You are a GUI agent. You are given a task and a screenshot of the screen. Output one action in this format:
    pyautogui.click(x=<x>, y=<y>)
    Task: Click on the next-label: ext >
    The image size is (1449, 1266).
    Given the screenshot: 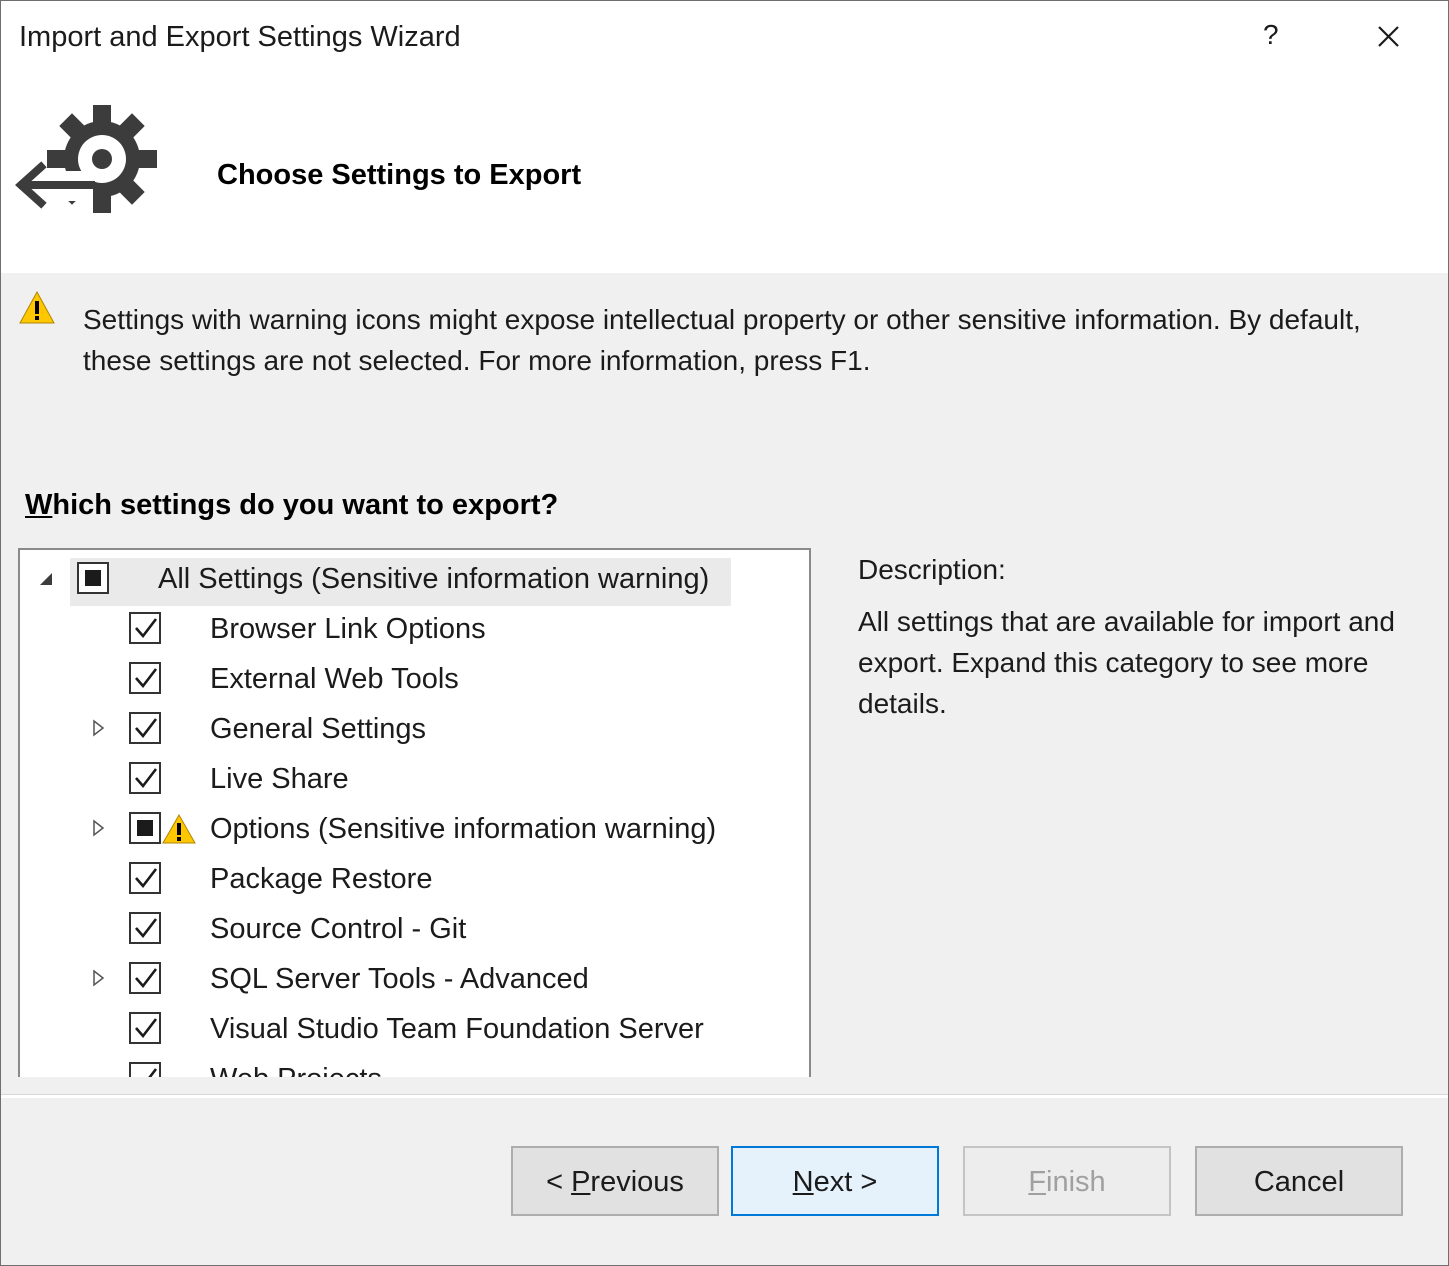 What is the action you would take?
    pyautogui.click(x=845, y=1182)
    